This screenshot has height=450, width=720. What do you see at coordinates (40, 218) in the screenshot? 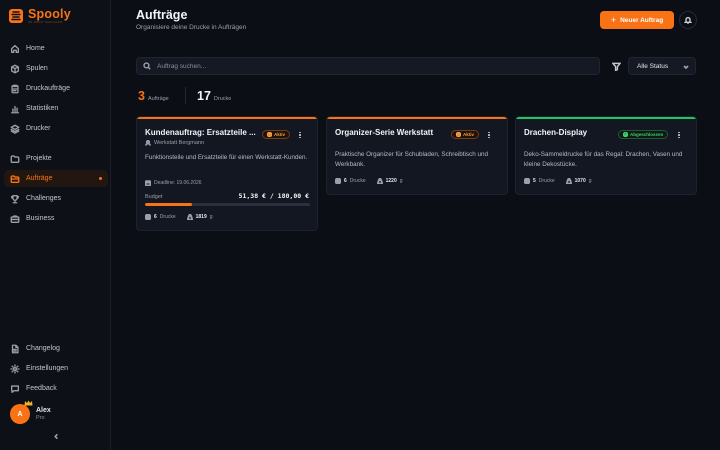
I see `sidebar-item-label: Business` at bounding box center [40, 218].